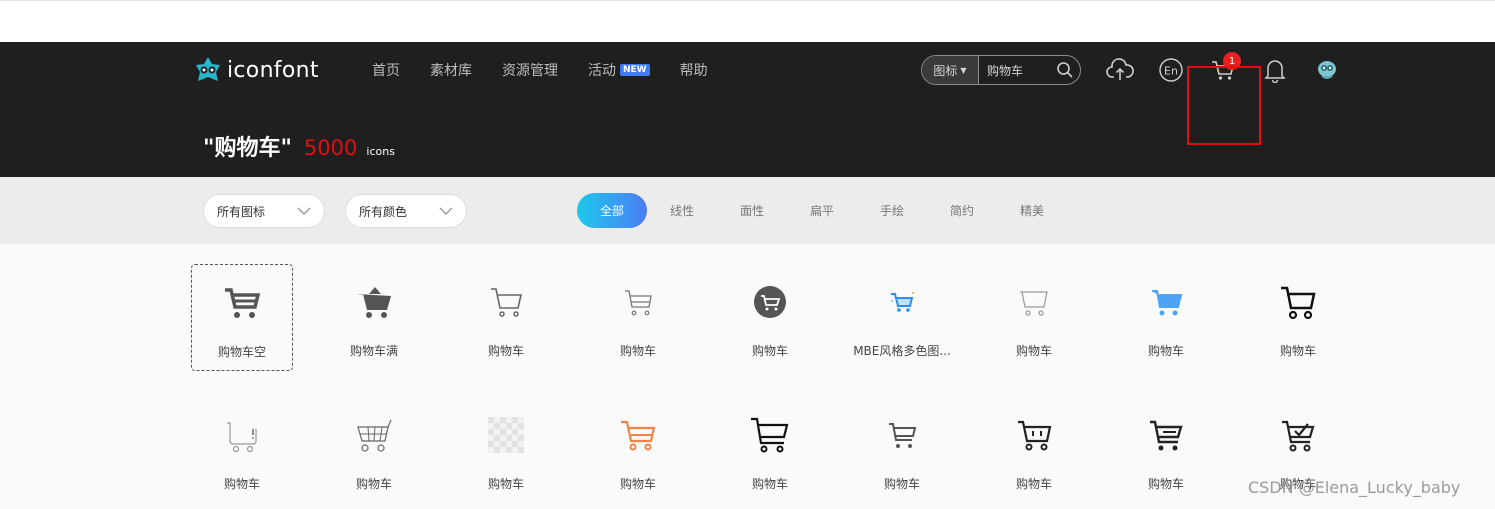  I want to click on chevron-down-icon: ▼, so click(963, 70).